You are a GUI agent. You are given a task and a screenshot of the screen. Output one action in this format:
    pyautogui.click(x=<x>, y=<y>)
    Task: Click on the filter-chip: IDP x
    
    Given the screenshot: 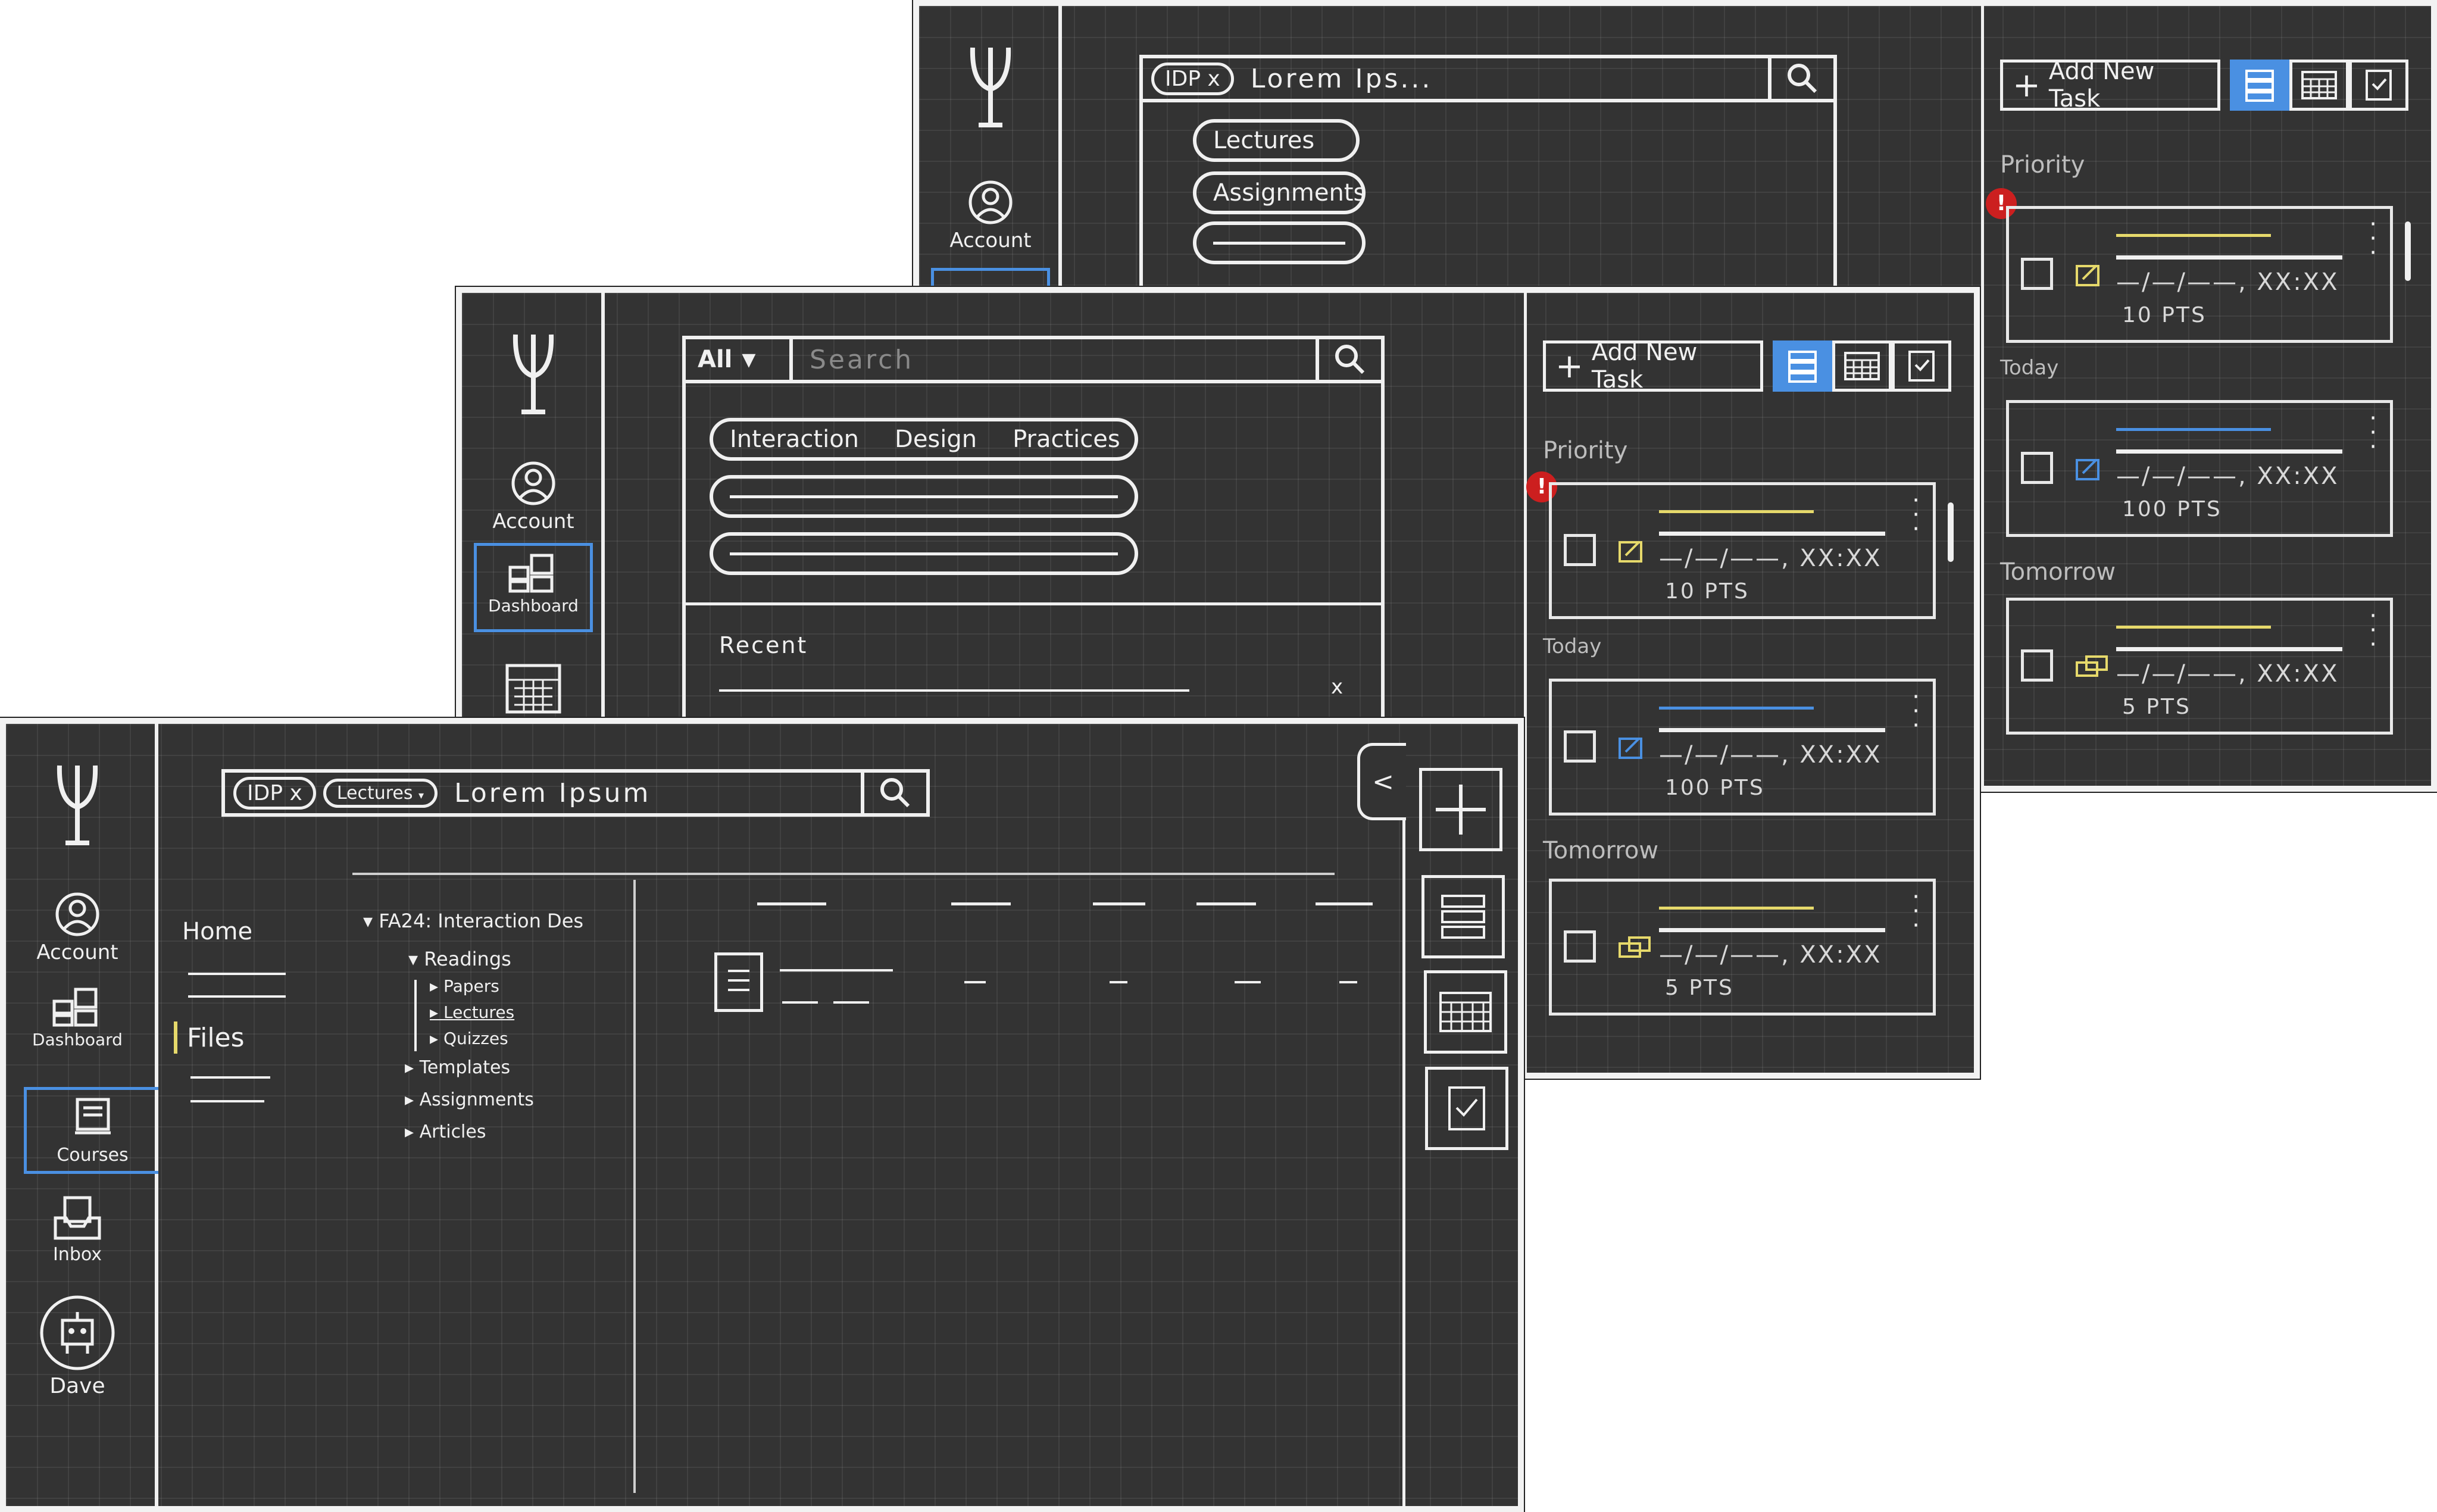 What is the action you would take?
    pyautogui.click(x=1192, y=78)
    